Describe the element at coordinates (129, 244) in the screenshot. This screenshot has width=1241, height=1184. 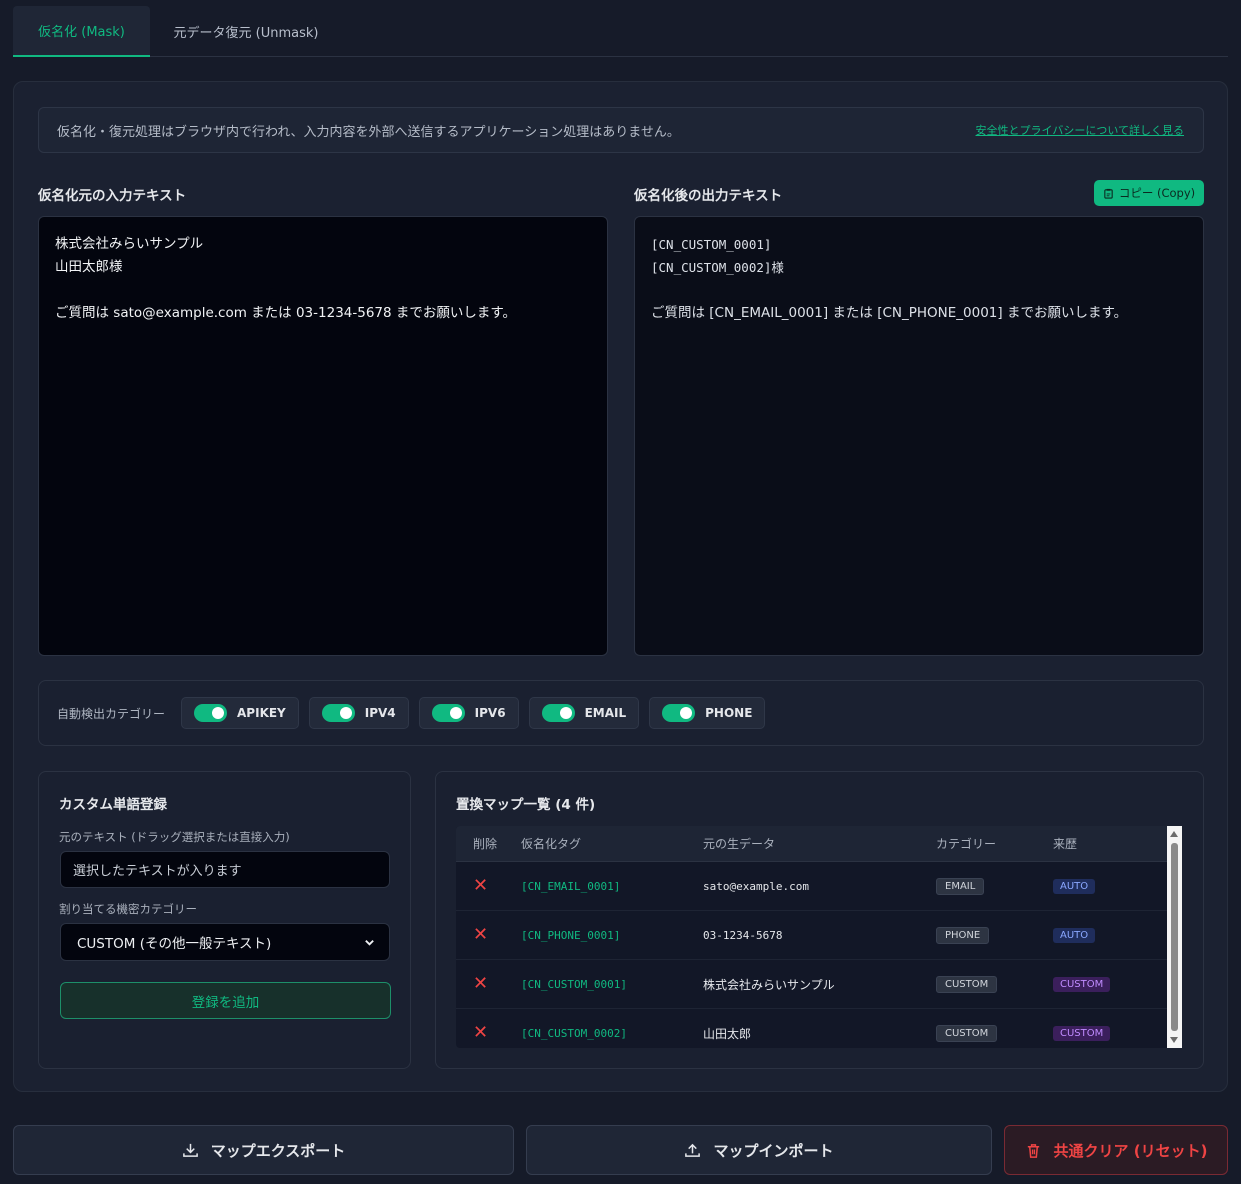
I see `input-line: 株式会社みらいサンプル` at that location.